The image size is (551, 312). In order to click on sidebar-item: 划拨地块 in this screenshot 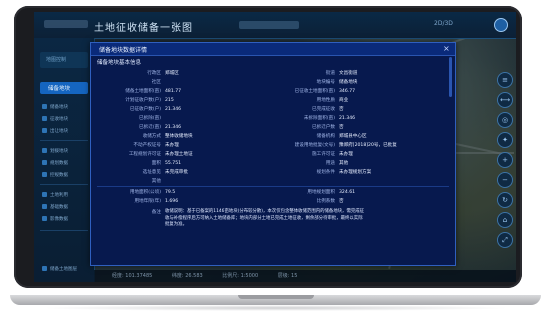, I will do `click(64, 151)`.